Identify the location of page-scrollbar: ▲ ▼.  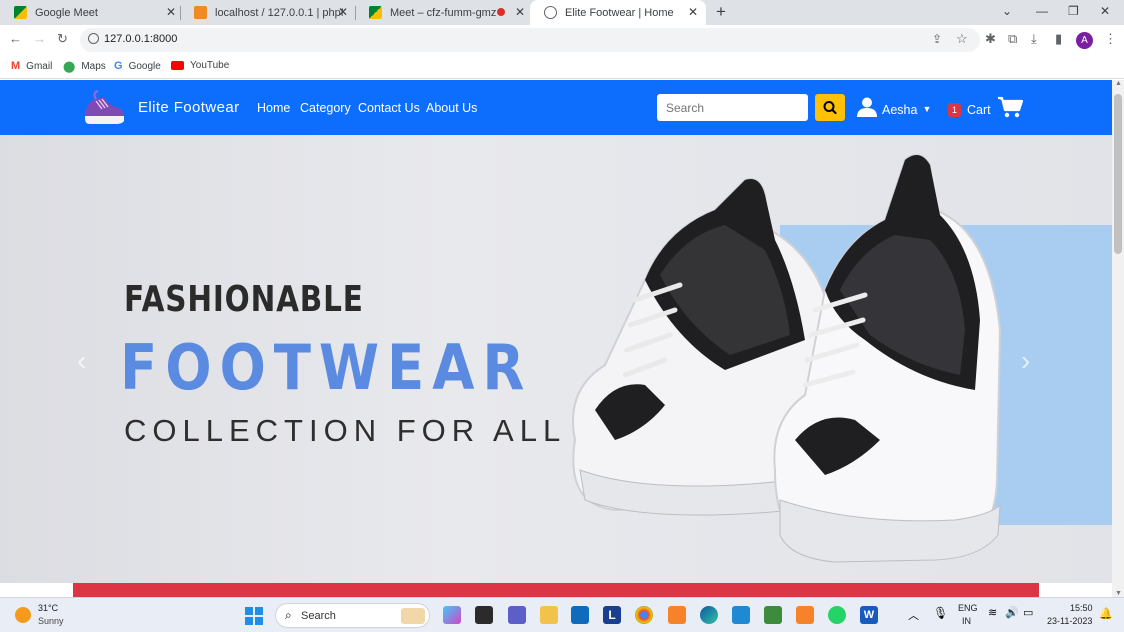
(1118, 338).